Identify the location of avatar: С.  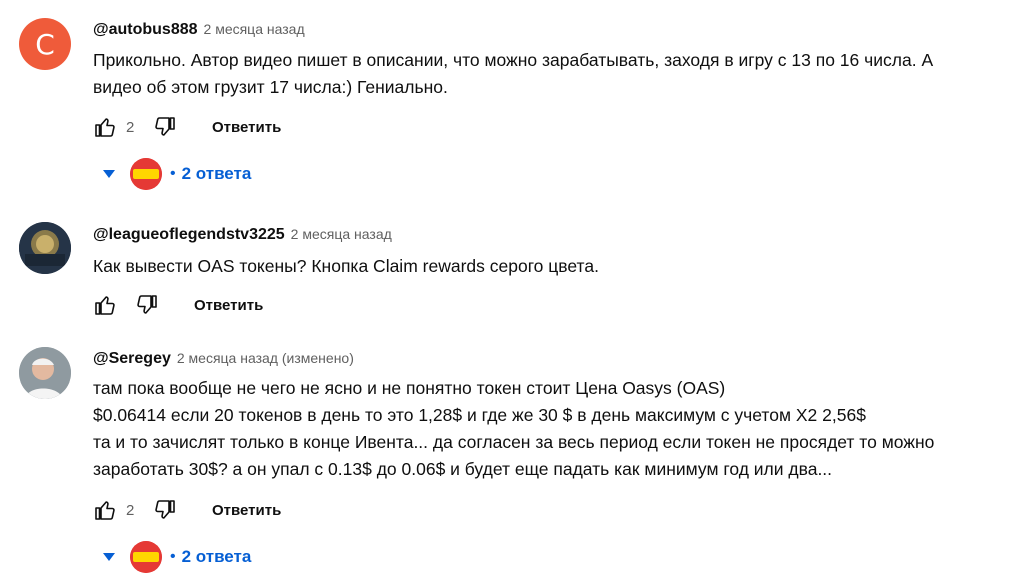
(45, 44).